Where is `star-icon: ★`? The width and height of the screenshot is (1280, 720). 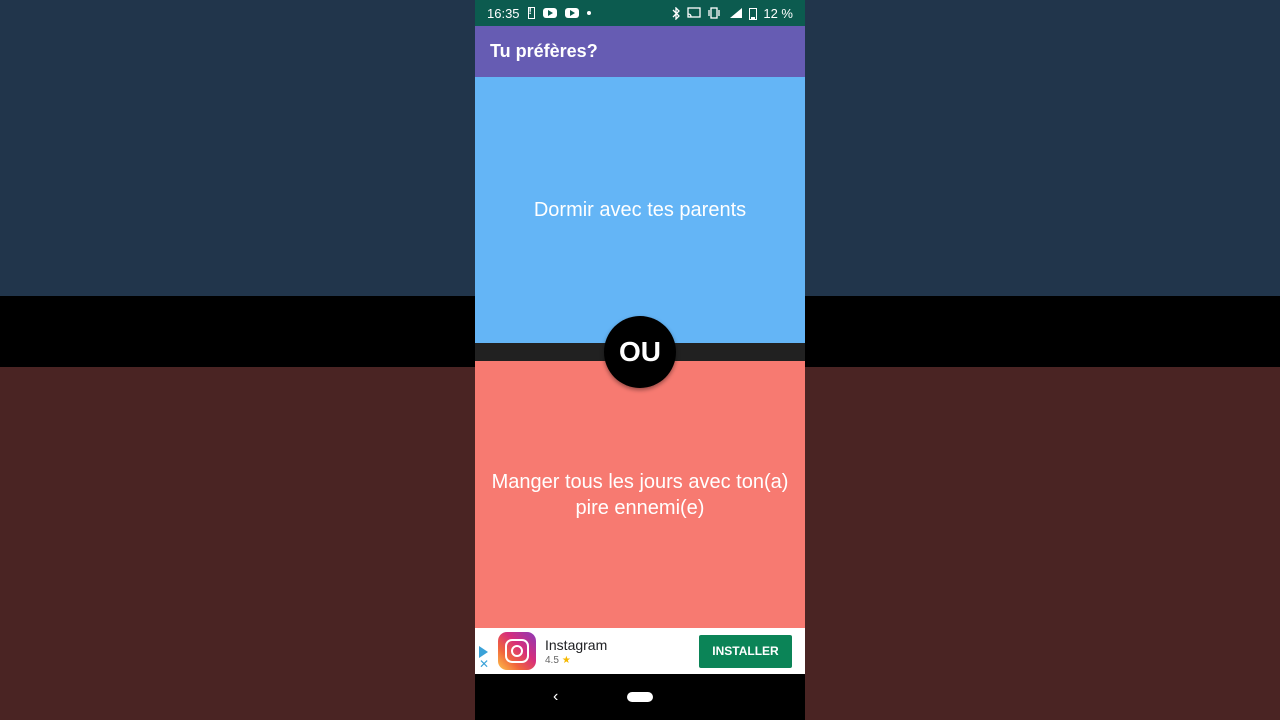 star-icon: ★ is located at coordinates (566, 660).